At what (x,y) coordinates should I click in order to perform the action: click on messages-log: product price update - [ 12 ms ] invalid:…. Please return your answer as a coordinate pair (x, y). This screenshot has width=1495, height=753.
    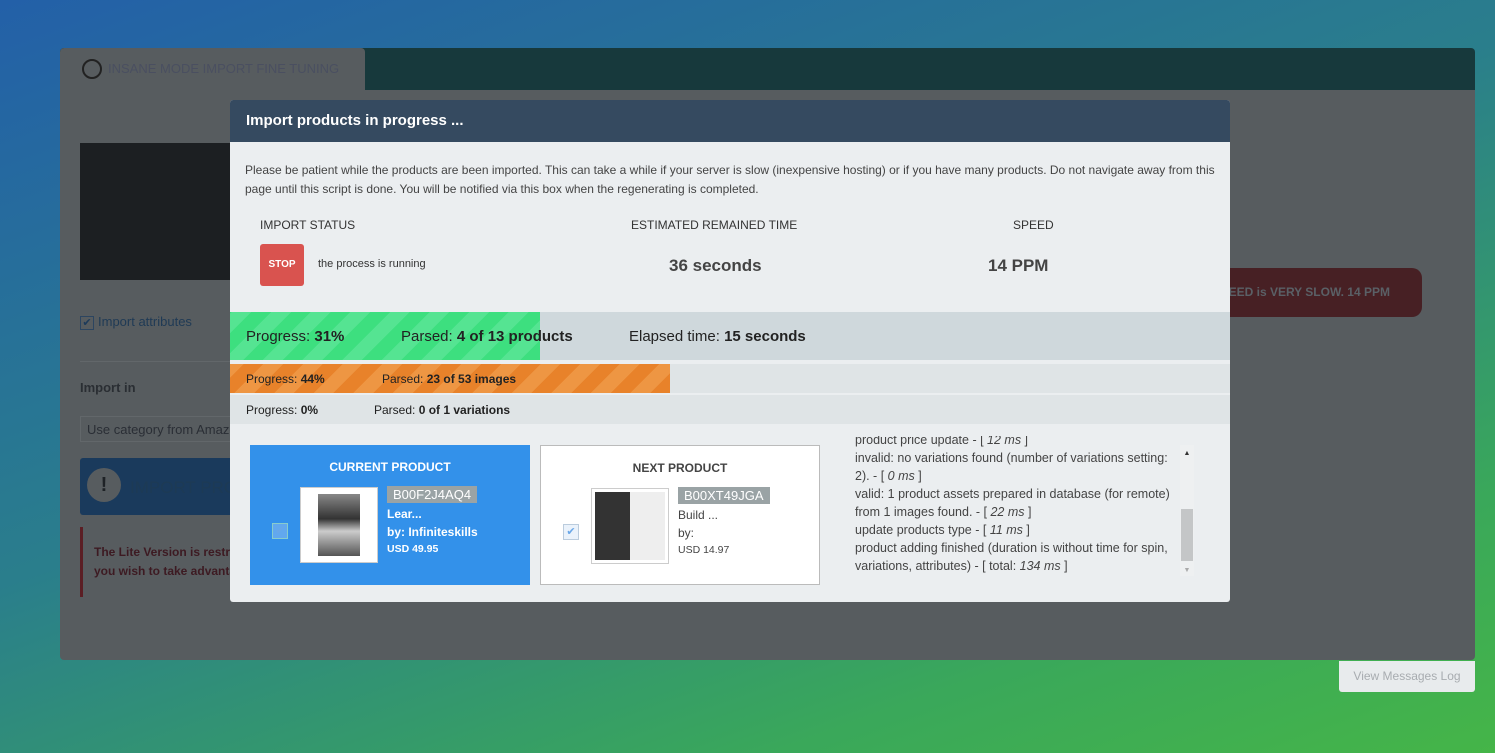
    Looking at the image, I should click on (1017, 506).